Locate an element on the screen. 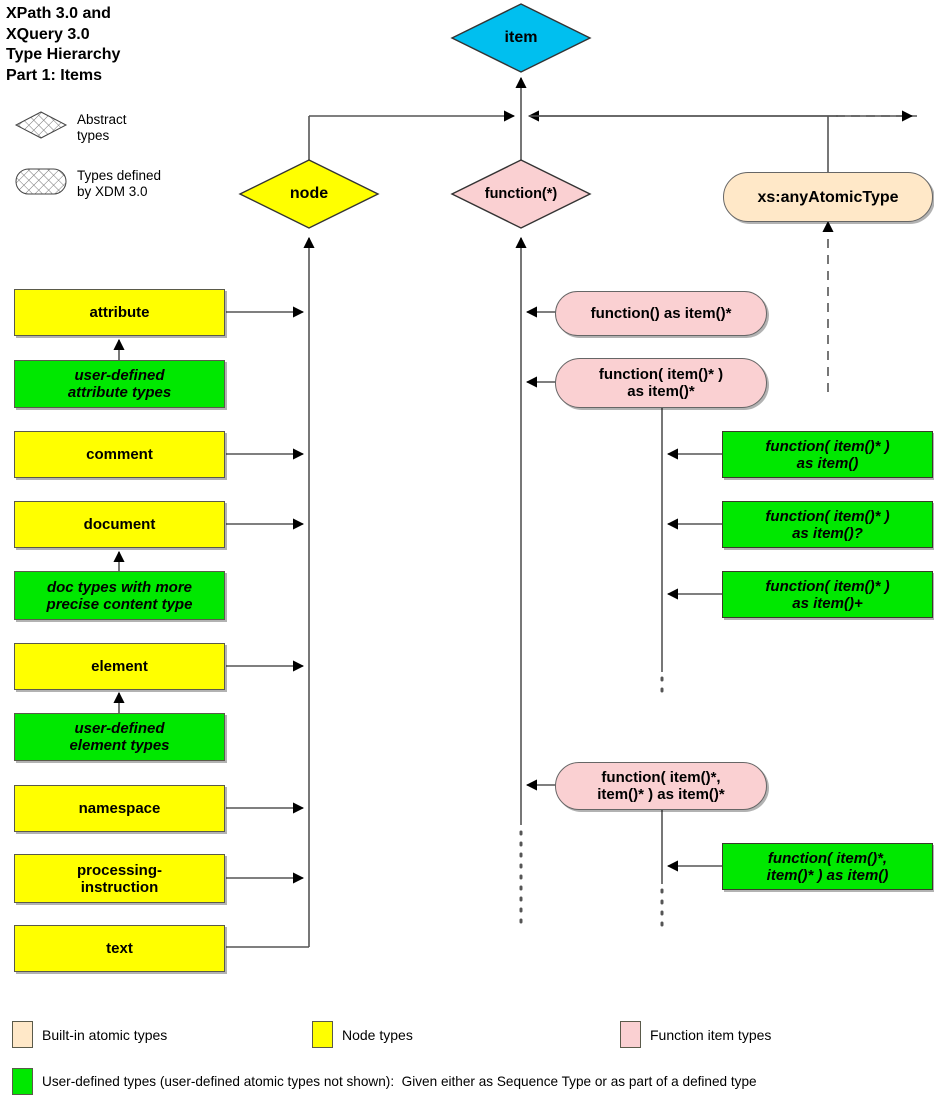  legend-function-item-types: Function item types is located at coordinates (695, 1034).